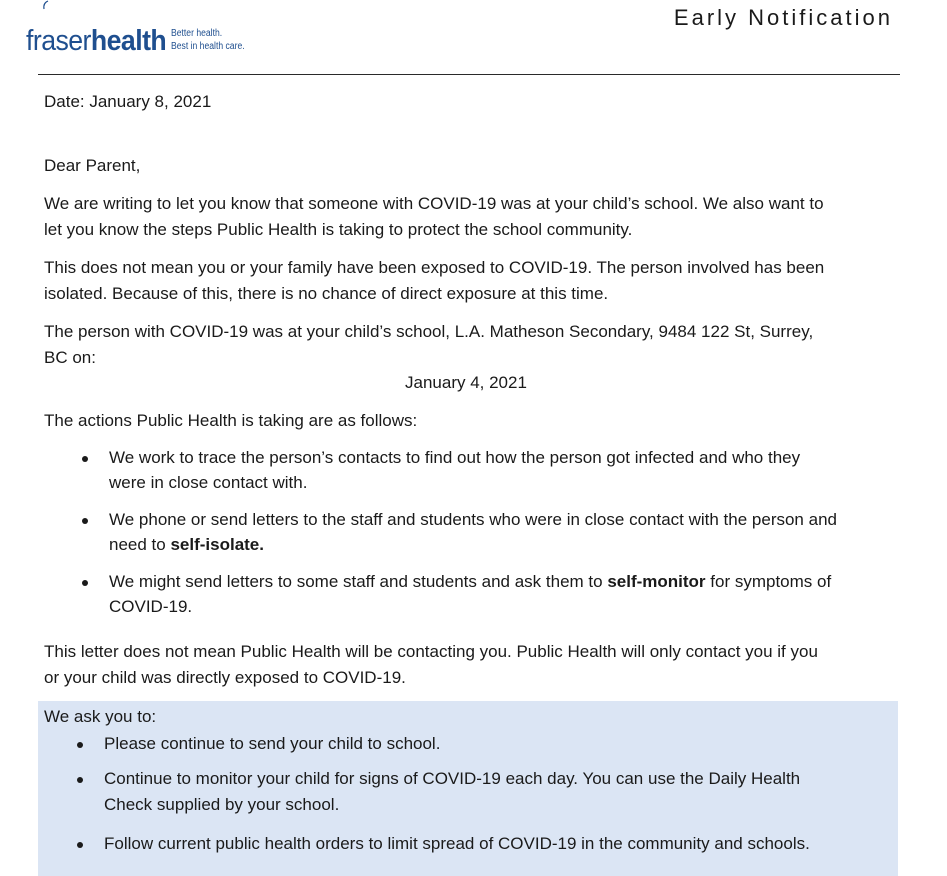 The image size is (947, 876). Describe the element at coordinates (217, 544) in the screenshot. I see `self-isolate-emphasis: self-isolate.` at that location.